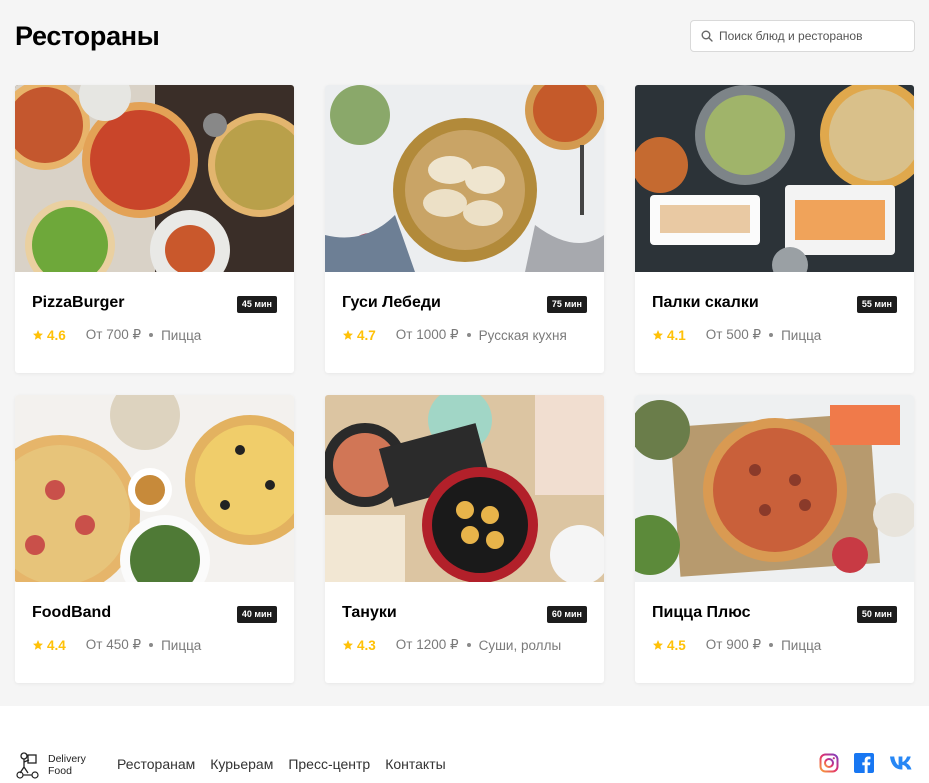 The width and height of the screenshot is (929, 783). Describe the element at coordinates (156, 764) in the screenshot. I see `footer-link-restaurants: Ресторанам` at that location.